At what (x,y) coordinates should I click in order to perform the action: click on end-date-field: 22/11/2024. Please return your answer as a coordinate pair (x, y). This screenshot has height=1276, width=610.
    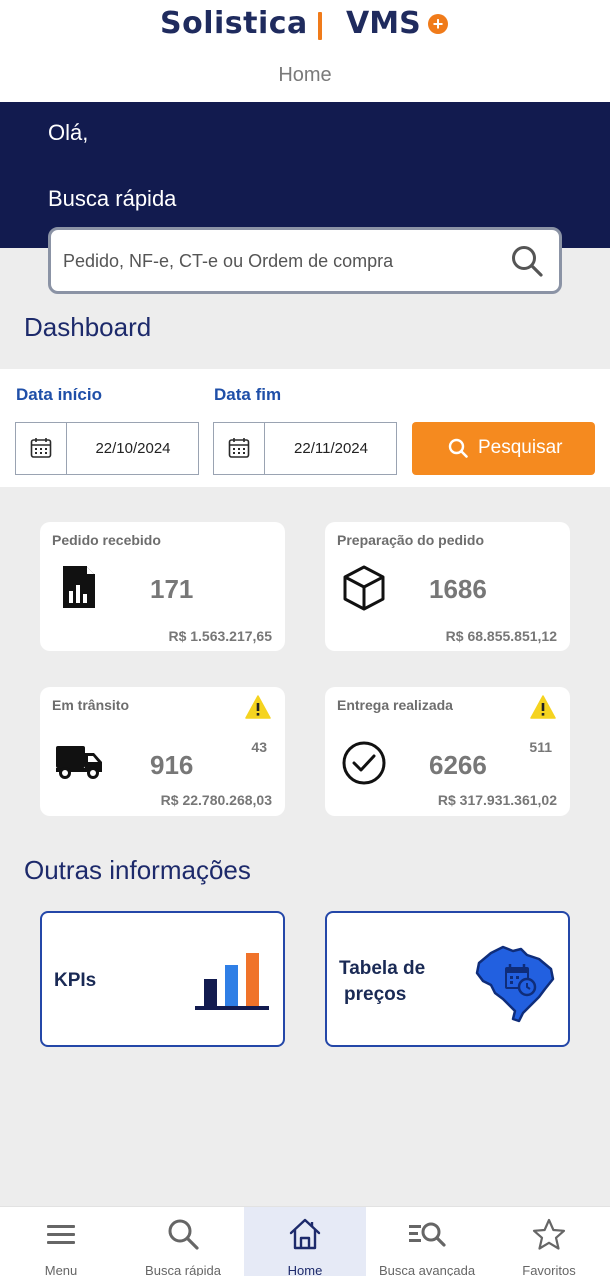
    Looking at the image, I should click on (305, 448).